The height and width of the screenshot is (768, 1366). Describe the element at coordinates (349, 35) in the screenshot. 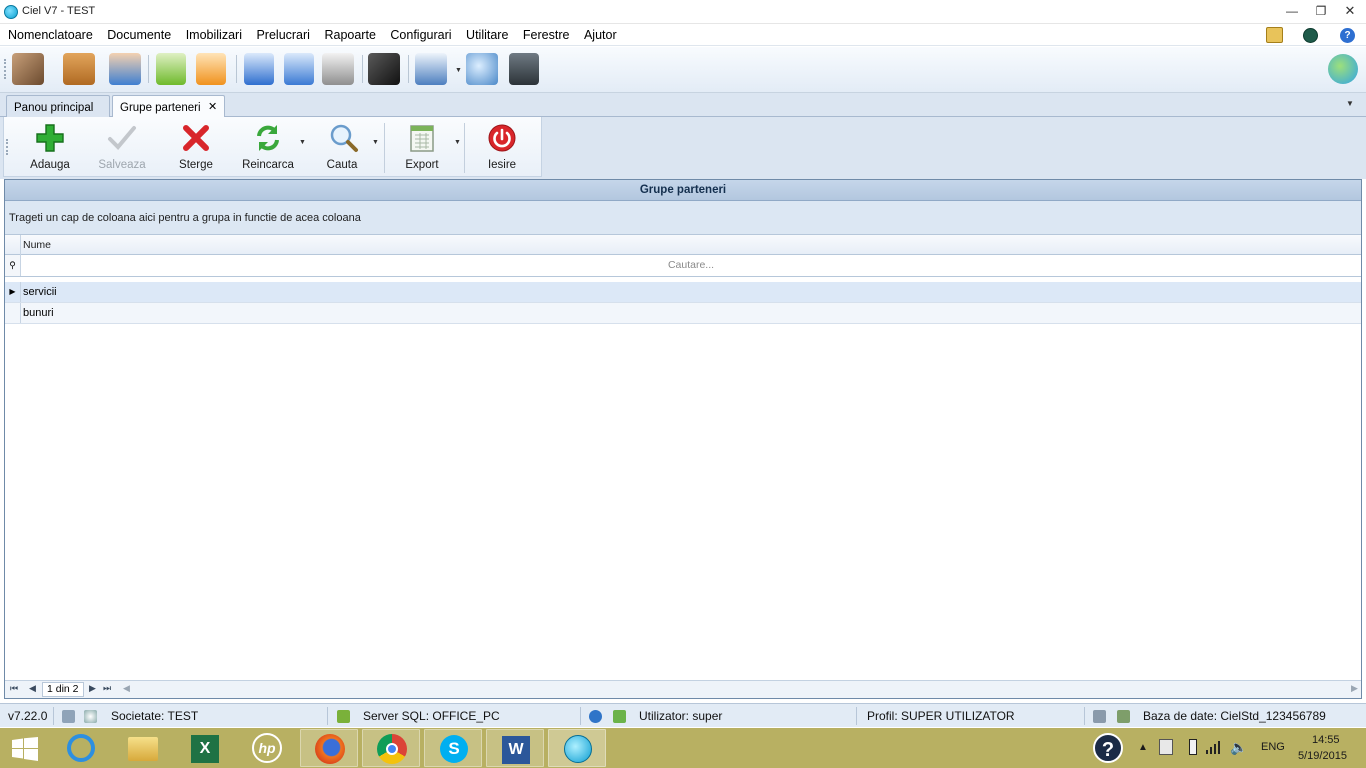

I see `menu-rapoarte: Rapoarte` at that location.